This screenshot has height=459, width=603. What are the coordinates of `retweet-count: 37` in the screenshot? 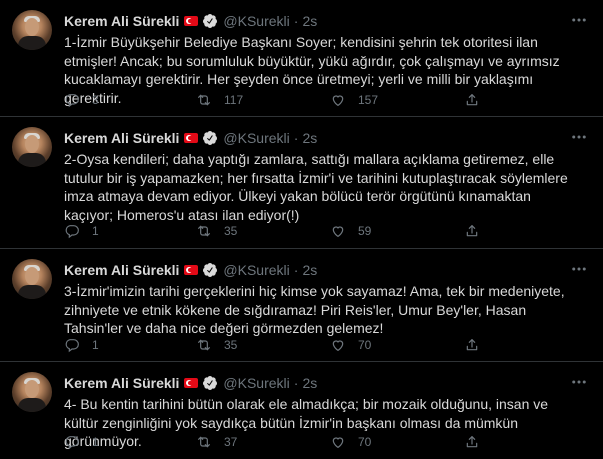 It's located at (231, 442).